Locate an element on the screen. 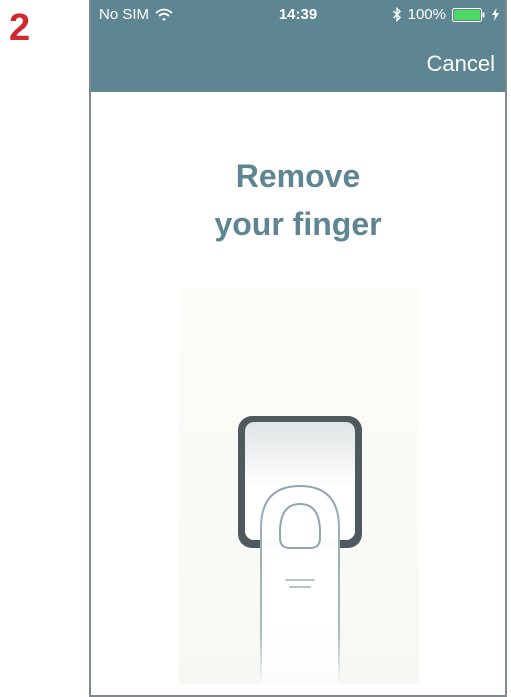 The width and height of the screenshot is (511, 697). navigation-bar: No SIM 14:39 100% Cancel is located at coordinates (298, 46).